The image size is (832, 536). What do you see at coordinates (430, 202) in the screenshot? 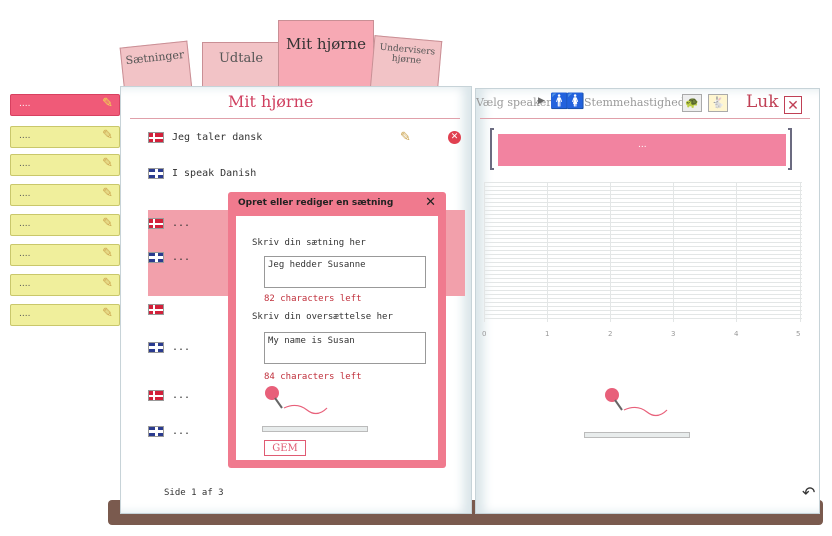
I see `close-icon: ✕` at bounding box center [430, 202].